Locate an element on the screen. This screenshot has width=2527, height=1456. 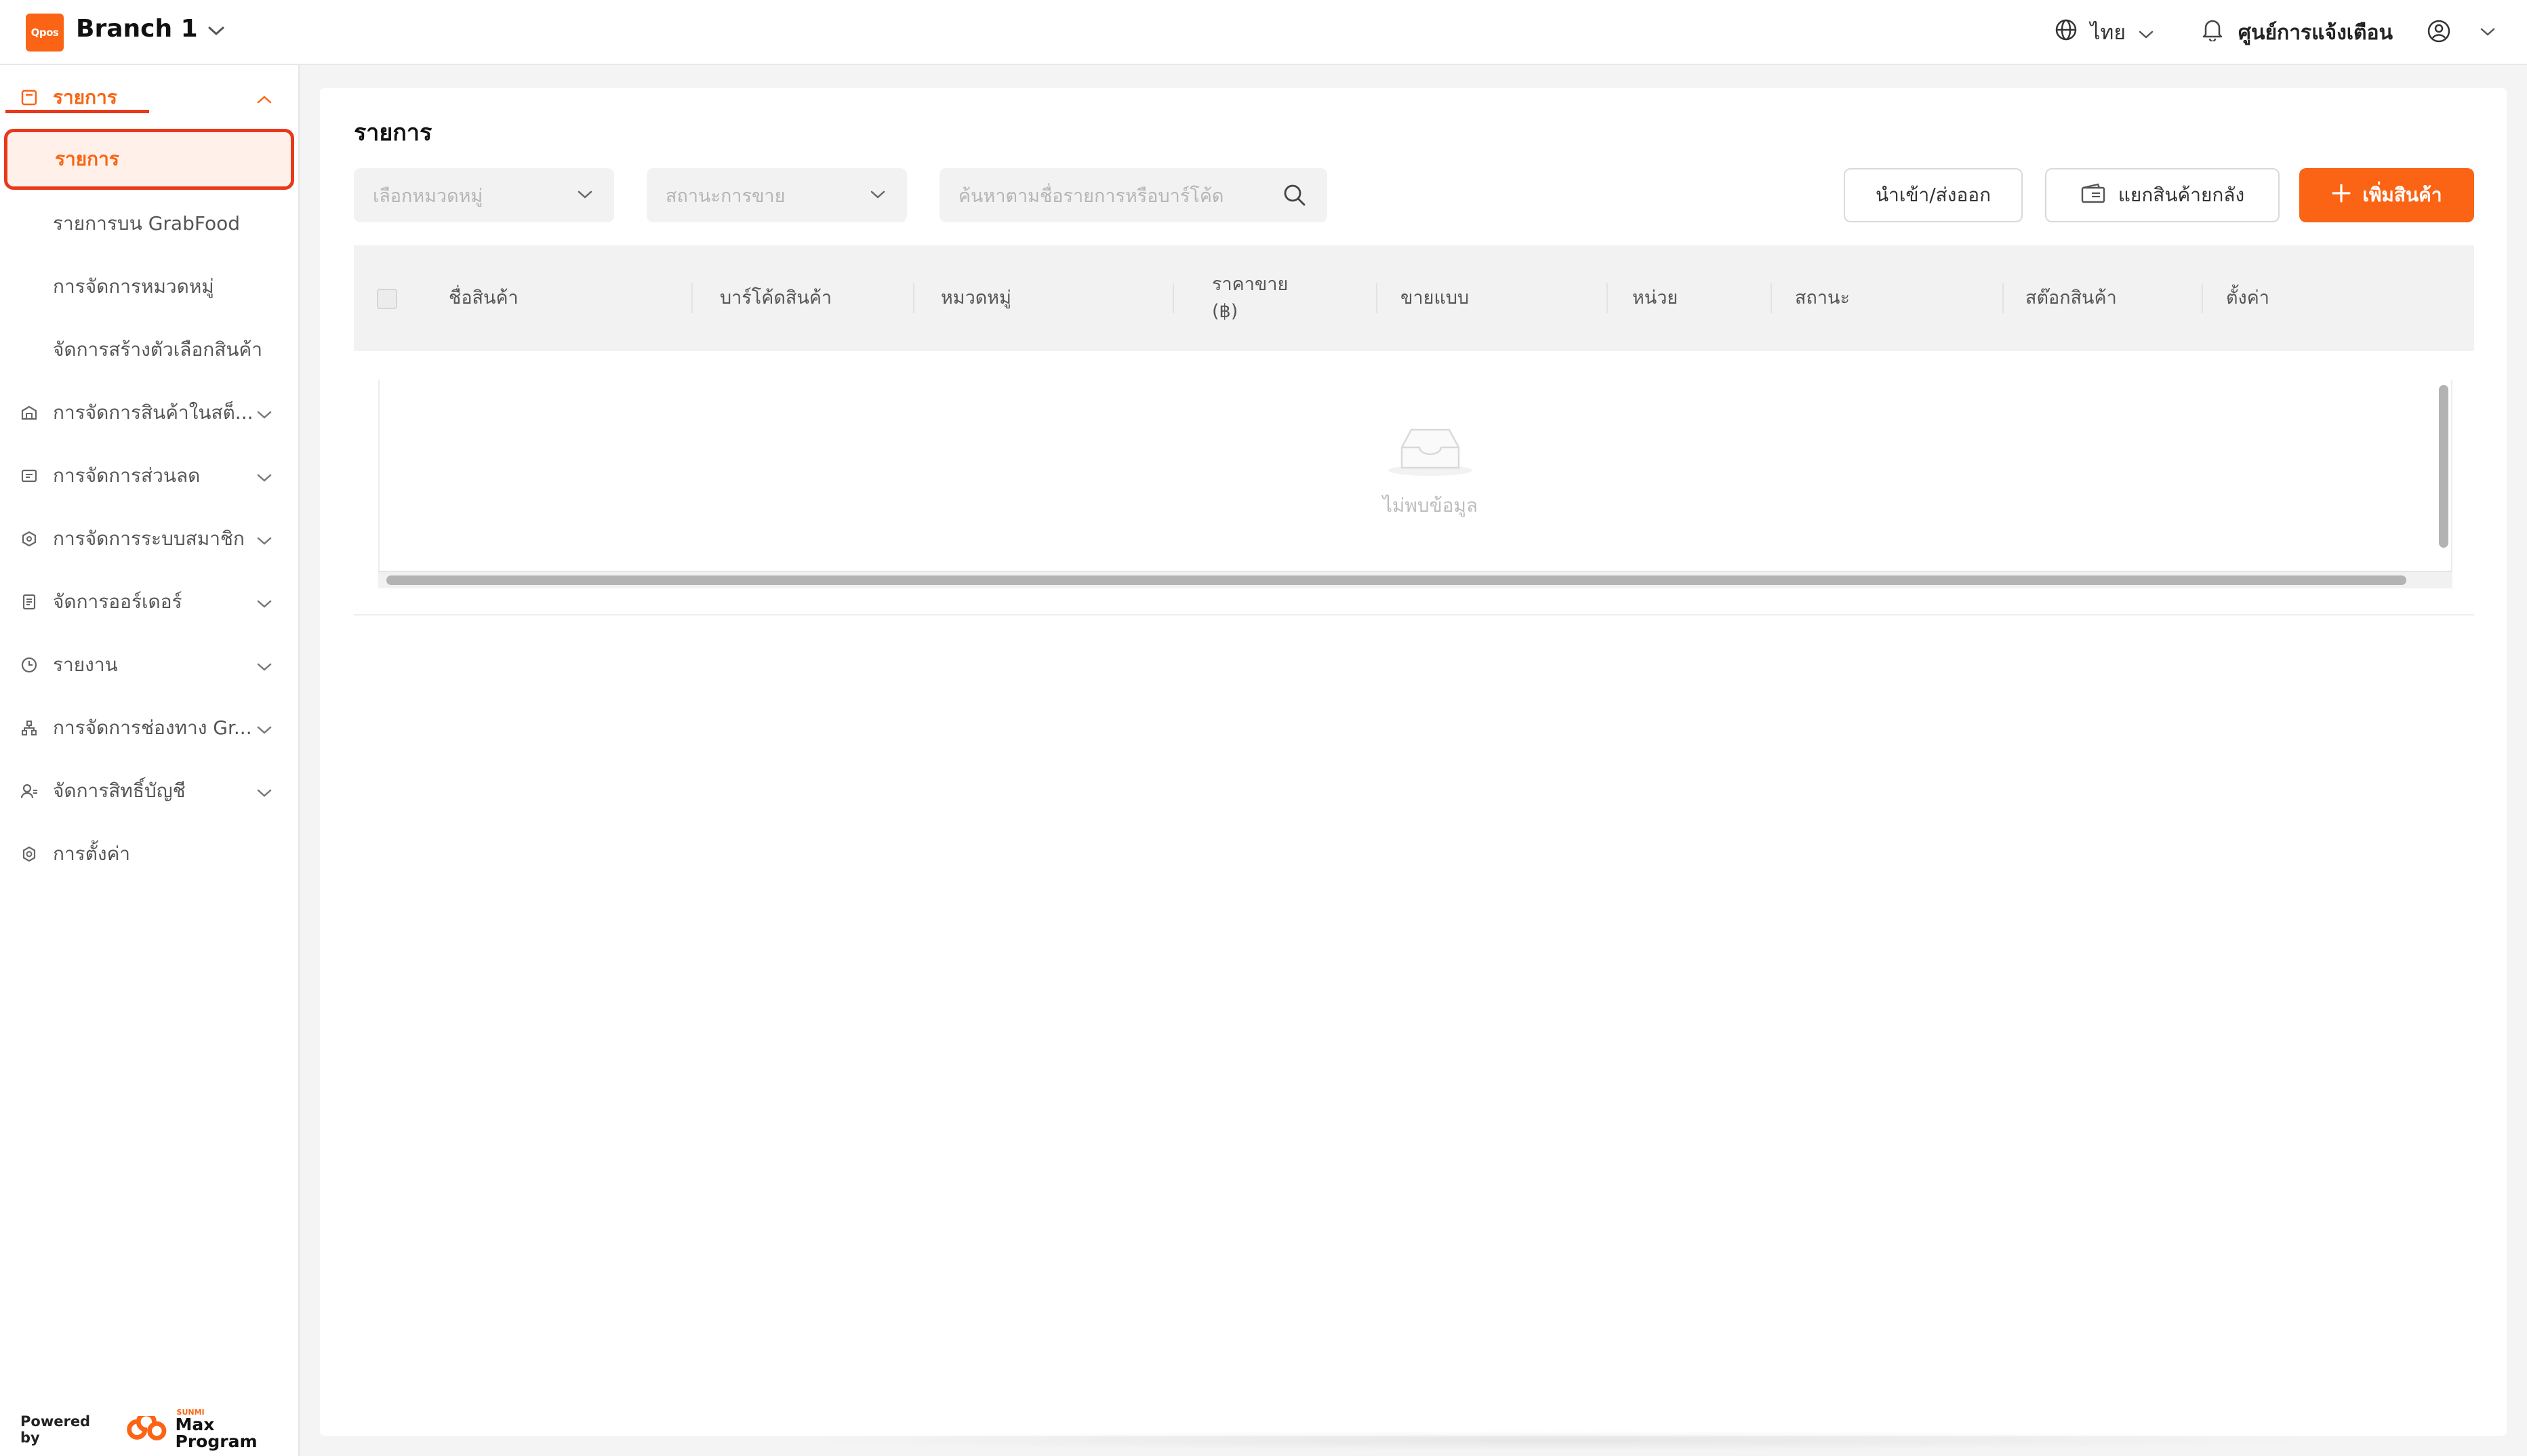
powered-by-label: Powered by is located at coordinates (55, 1429).